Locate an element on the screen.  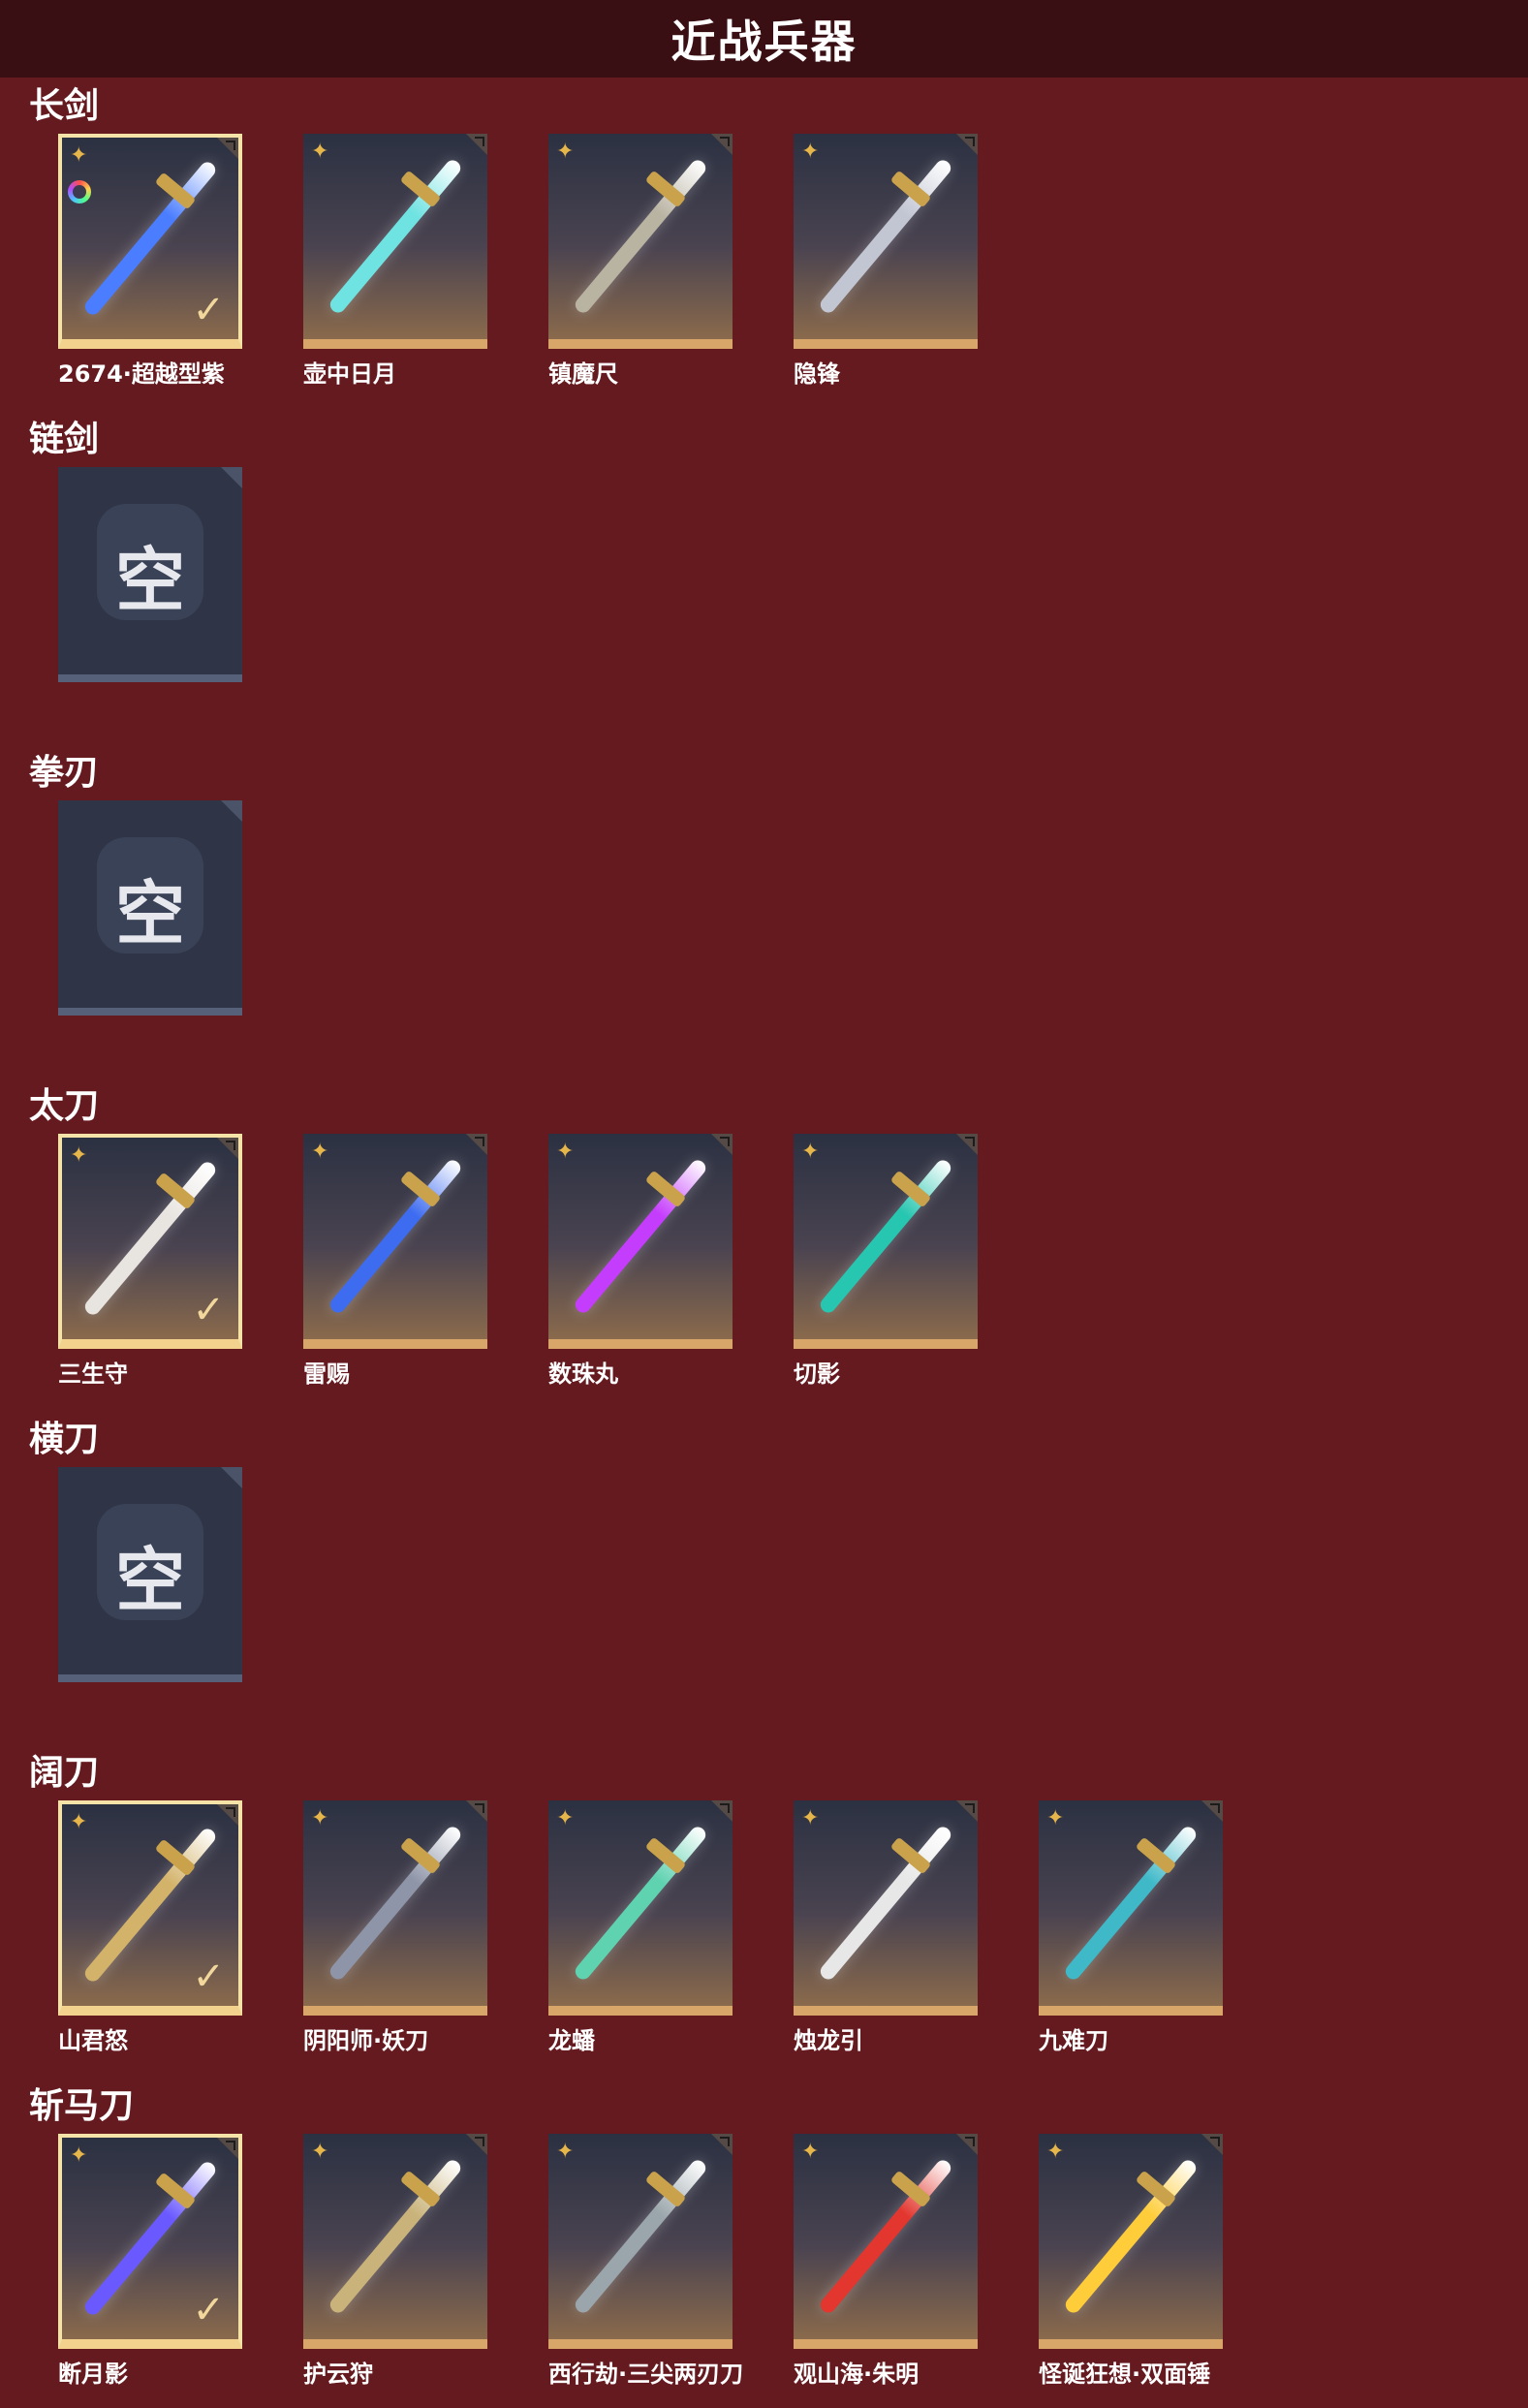
weapon-slot: ✦ 九难刀 is located at coordinates (1131, 1928).